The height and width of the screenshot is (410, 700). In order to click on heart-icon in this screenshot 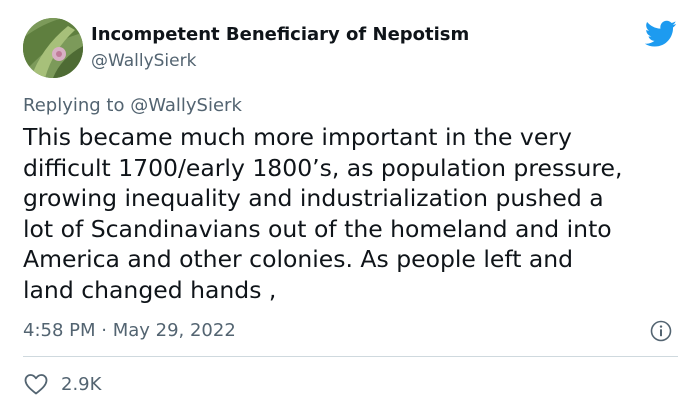, I will do `click(36, 384)`.